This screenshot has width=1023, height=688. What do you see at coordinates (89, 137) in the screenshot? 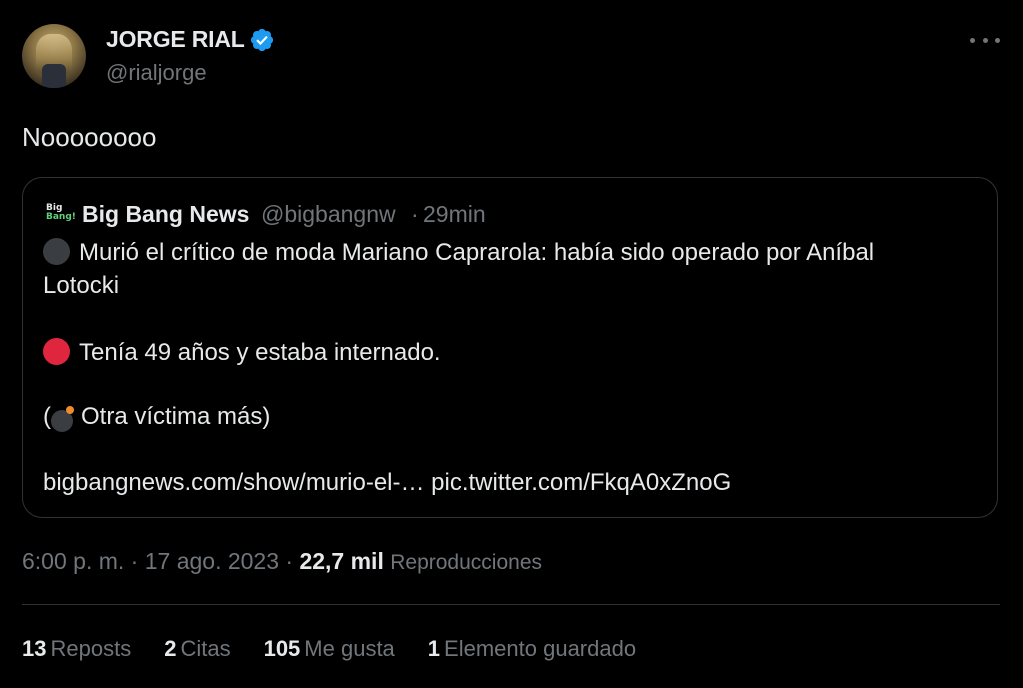
I see `tweet-text: Noooooooo` at bounding box center [89, 137].